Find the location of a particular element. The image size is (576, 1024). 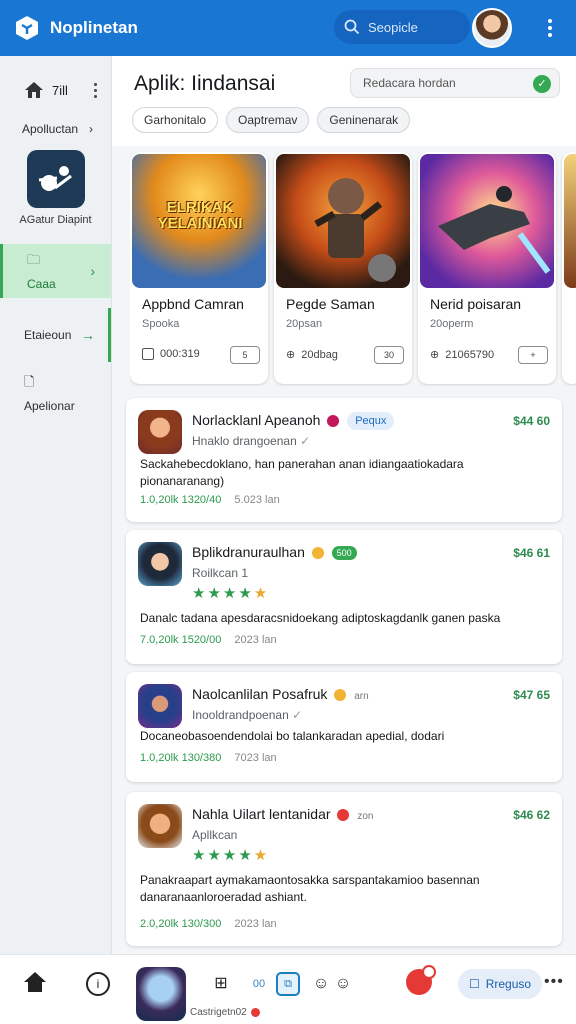

info-icon: i is located at coordinates (98, 984).